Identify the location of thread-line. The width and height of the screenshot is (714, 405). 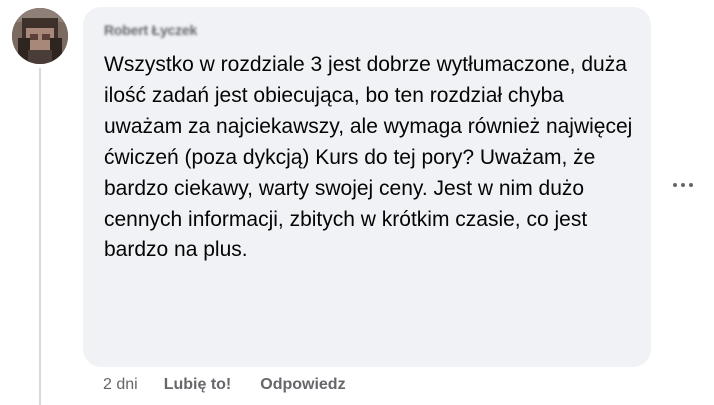
(40, 236).